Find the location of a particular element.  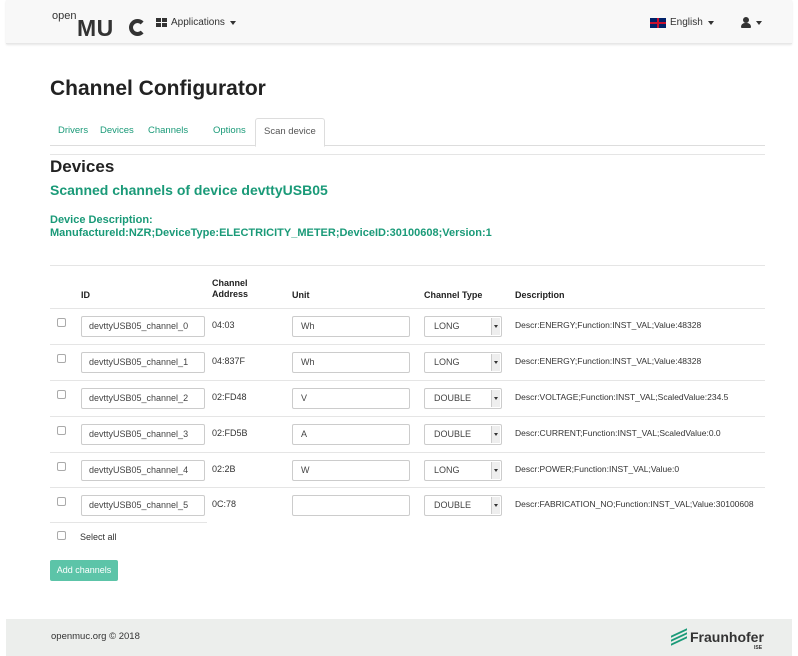

uk-flag-icon is located at coordinates (658, 22).